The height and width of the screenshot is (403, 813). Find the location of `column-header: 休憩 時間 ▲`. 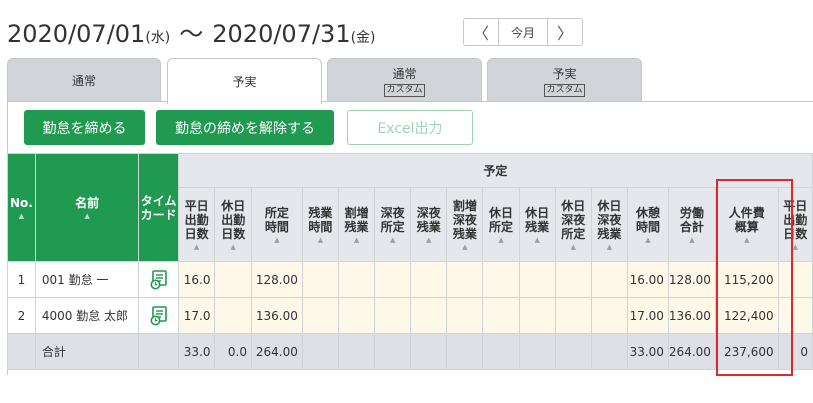

column-header: 休憩 時間 ▲ is located at coordinates (647, 224).